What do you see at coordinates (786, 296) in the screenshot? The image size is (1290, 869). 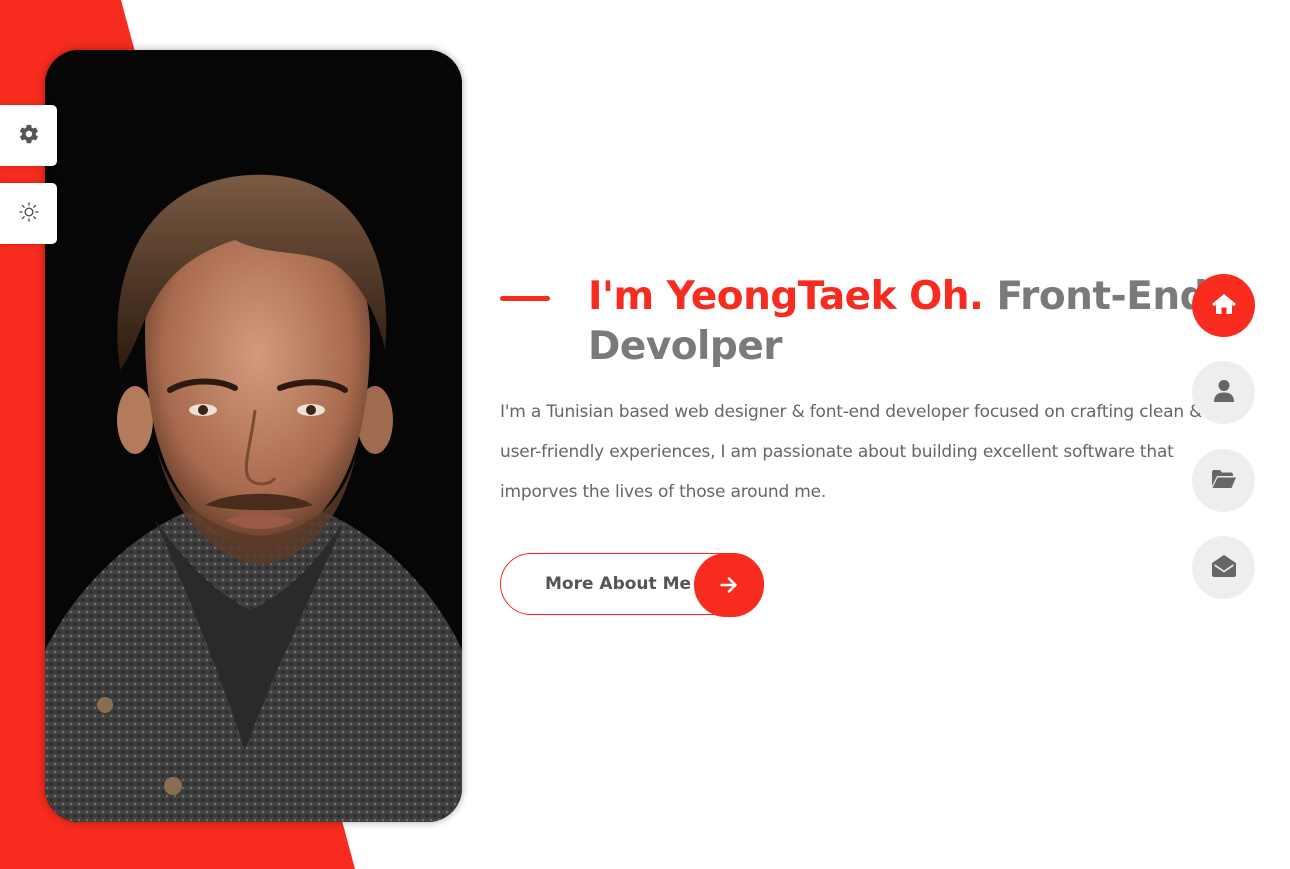 I see `hero-name: I'm YeongTaek Oh.` at bounding box center [786, 296].